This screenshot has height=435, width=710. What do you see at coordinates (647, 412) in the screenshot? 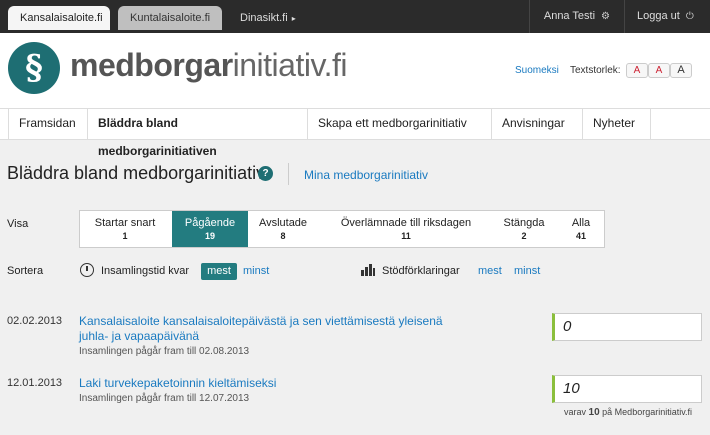
I see `note-suffix: på Medborgarinitiativ.fi` at bounding box center [647, 412].